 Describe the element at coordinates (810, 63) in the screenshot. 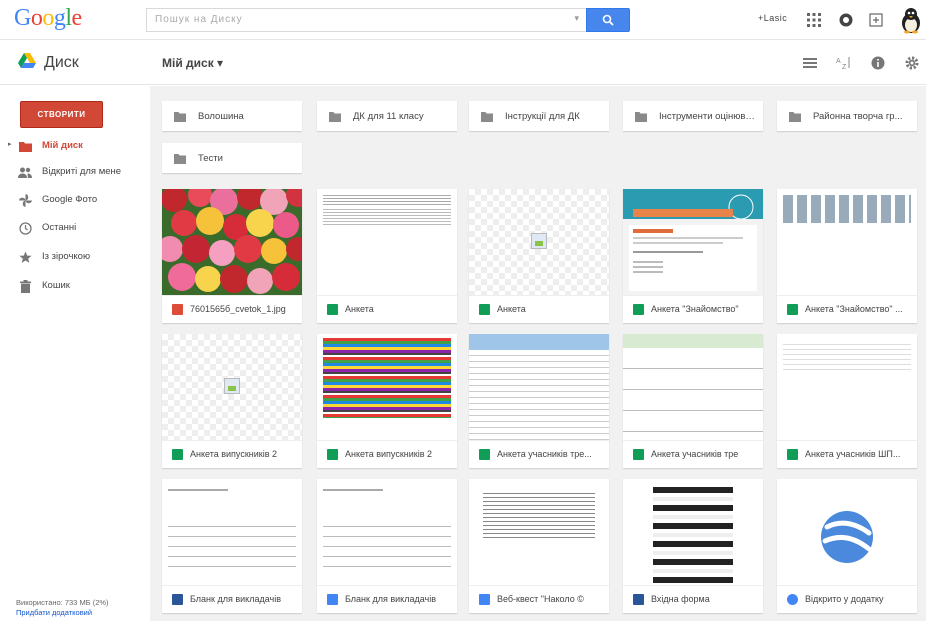

I see `list-view-icon` at that location.